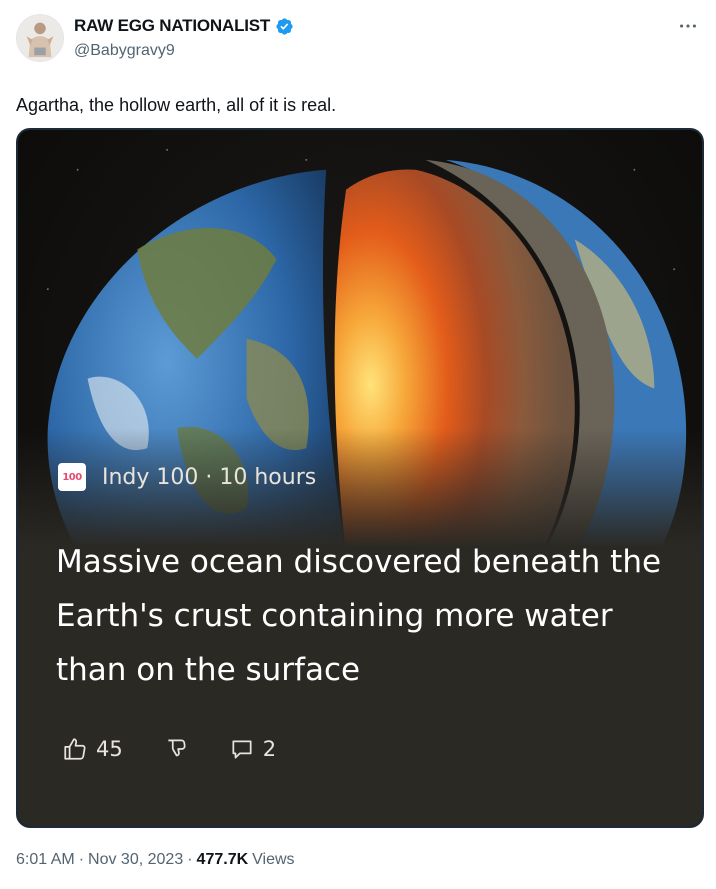 The width and height of the screenshot is (716, 889). What do you see at coordinates (109, 749) in the screenshot?
I see `like-count: 45` at bounding box center [109, 749].